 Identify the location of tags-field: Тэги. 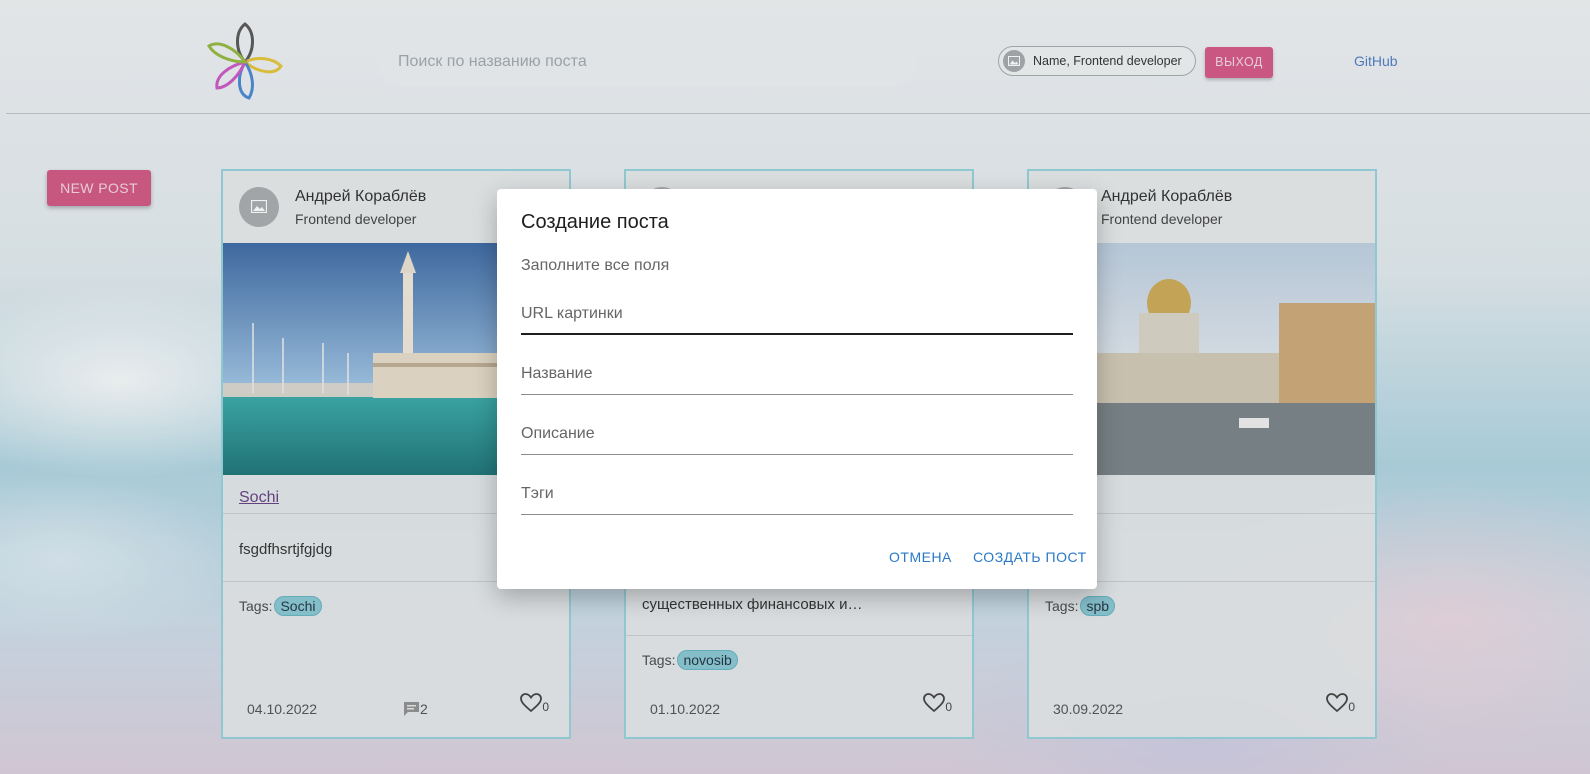
(799, 496).